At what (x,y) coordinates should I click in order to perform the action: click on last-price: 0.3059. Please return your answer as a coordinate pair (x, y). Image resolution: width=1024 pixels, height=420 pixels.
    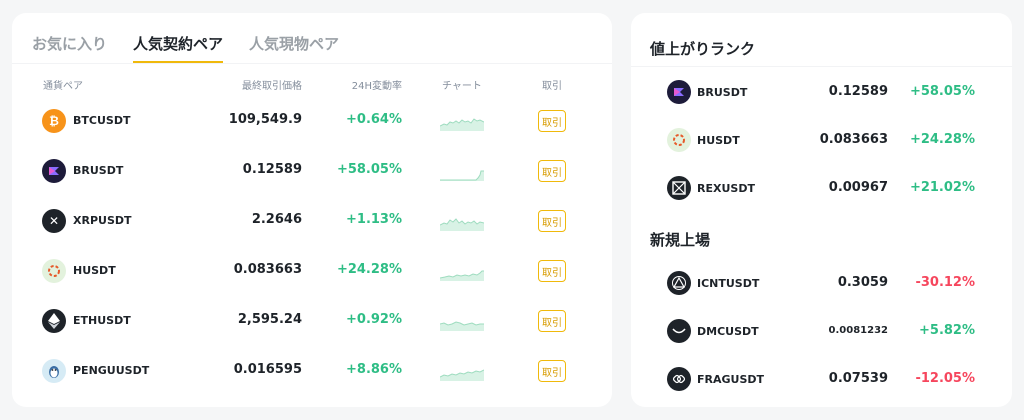
    Looking at the image, I should click on (862, 282).